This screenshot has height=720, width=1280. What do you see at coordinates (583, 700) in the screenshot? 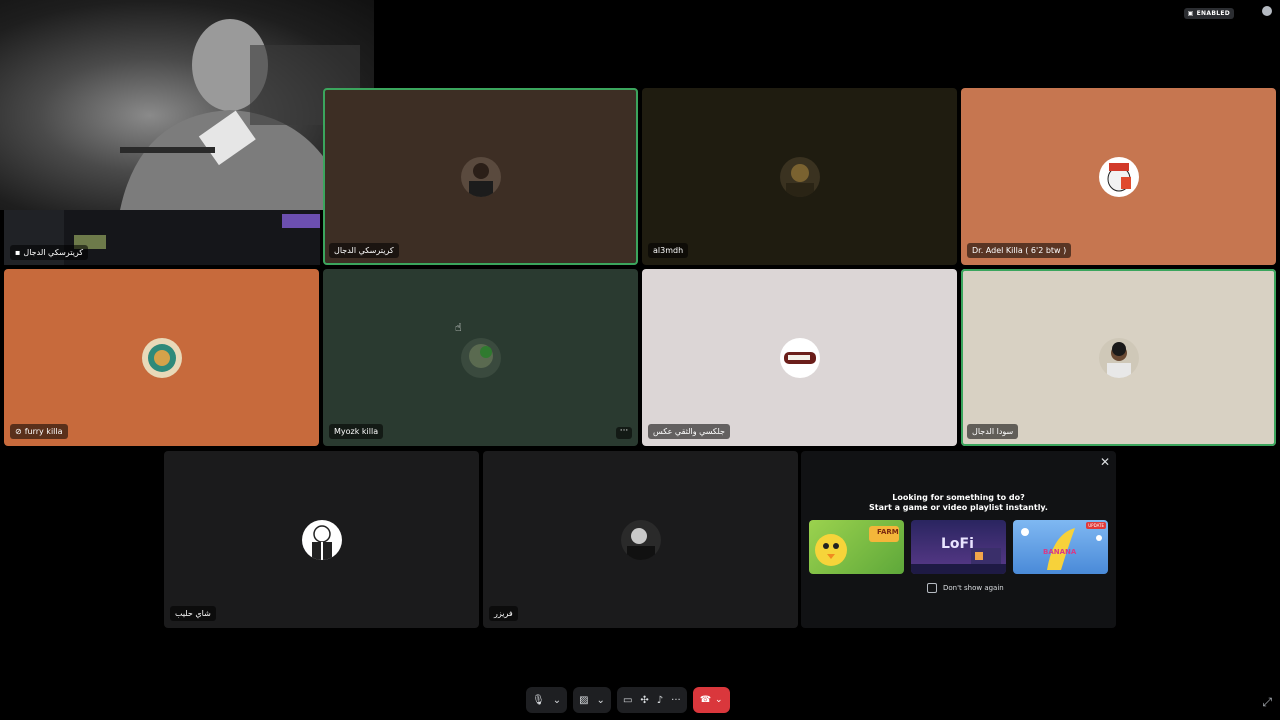
I see `camera-off-icon: ▨` at bounding box center [583, 700].